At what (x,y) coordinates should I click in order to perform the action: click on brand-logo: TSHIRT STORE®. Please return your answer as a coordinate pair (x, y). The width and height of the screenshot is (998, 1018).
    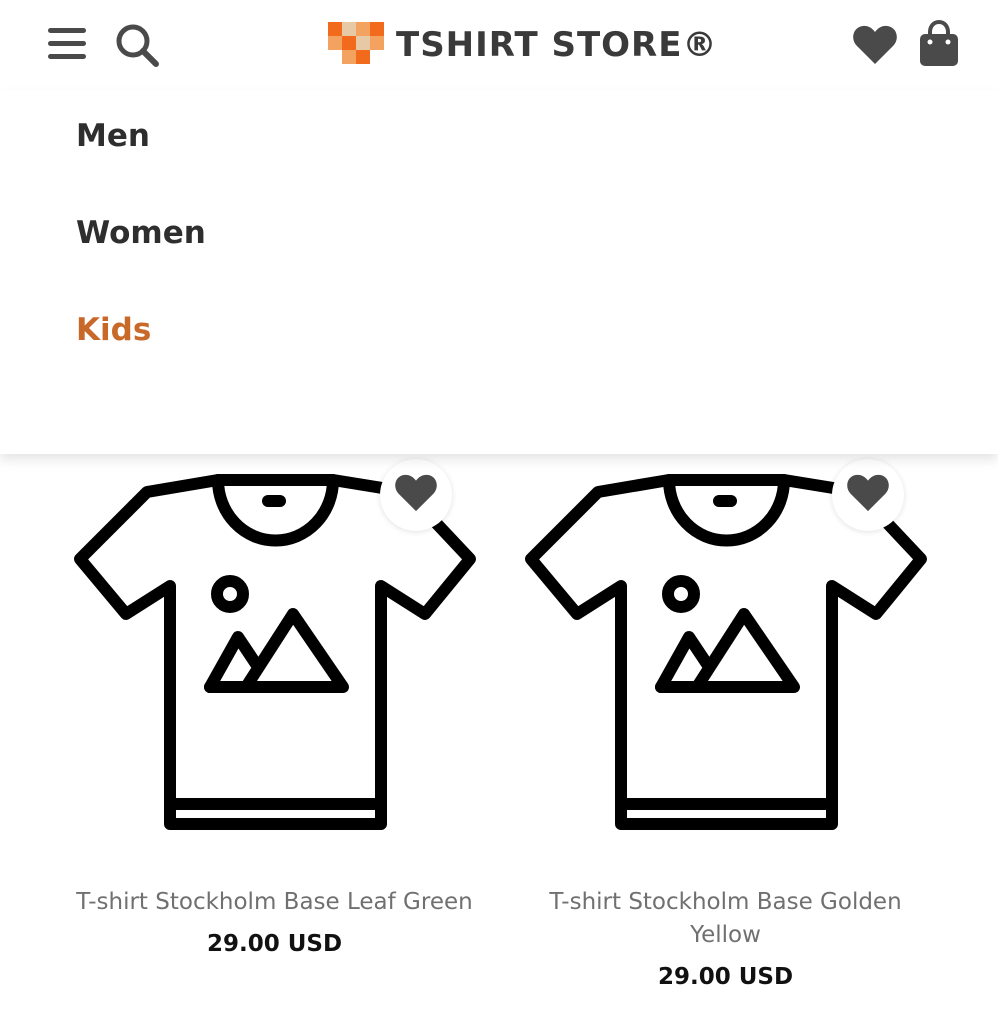
    Looking at the image, I should click on (522, 45).